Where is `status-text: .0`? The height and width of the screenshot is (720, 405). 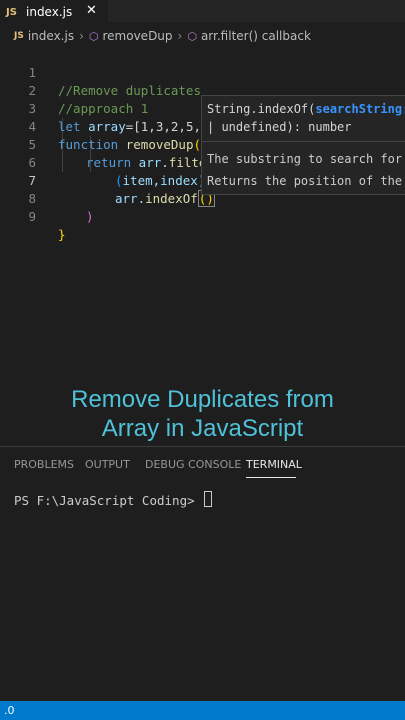
status-text: .0 is located at coordinates (9, 710).